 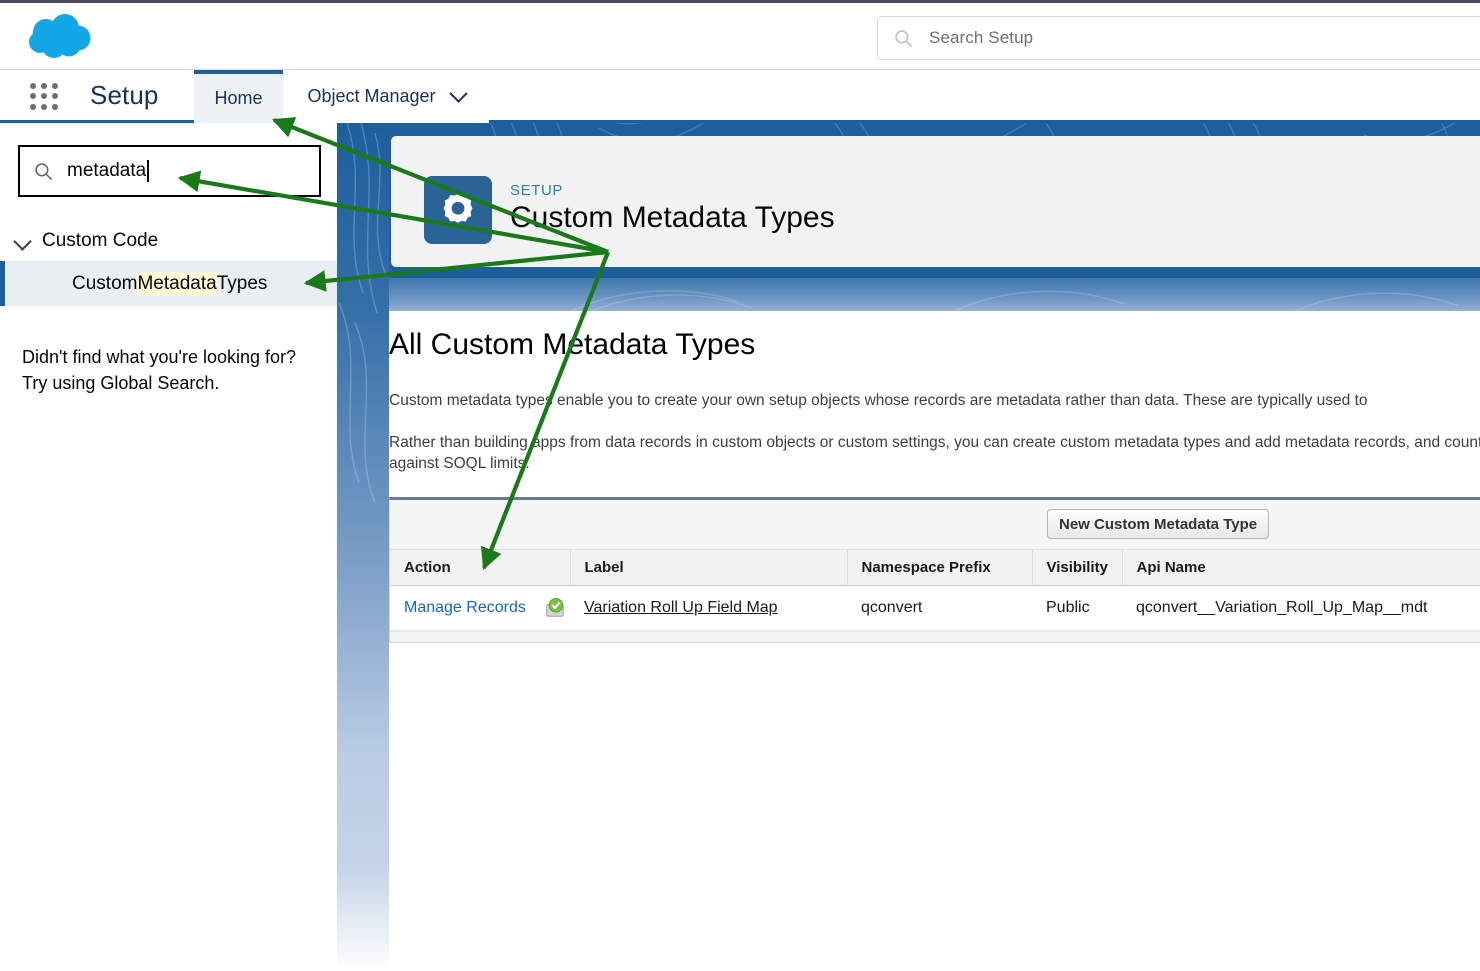 I want to click on sidebar-item-label-highlight: Metadata, so click(x=177, y=283).